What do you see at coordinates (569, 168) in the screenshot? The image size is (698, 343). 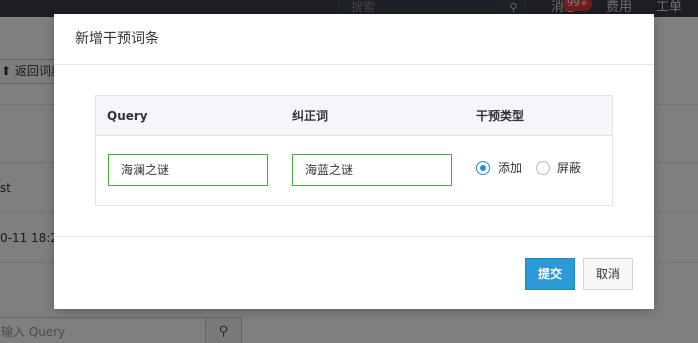 I see `radio-block-label: 屏蔽` at bounding box center [569, 168].